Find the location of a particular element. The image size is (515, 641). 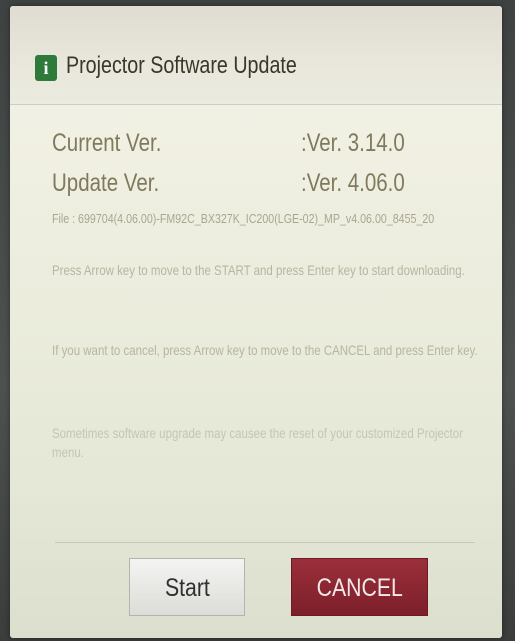

info-icon: i is located at coordinates (46, 68).